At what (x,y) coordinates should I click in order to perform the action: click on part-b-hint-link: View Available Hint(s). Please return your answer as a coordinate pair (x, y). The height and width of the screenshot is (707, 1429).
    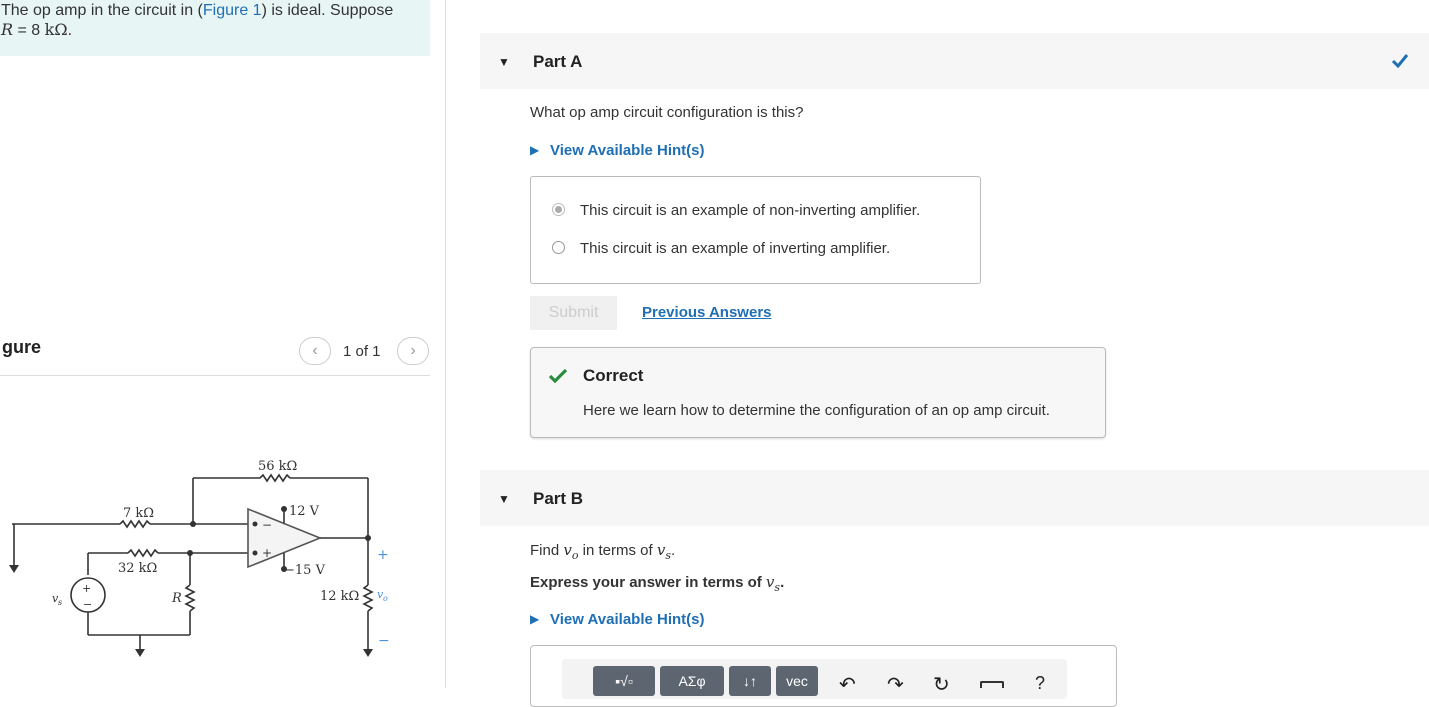
    Looking at the image, I should click on (627, 619).